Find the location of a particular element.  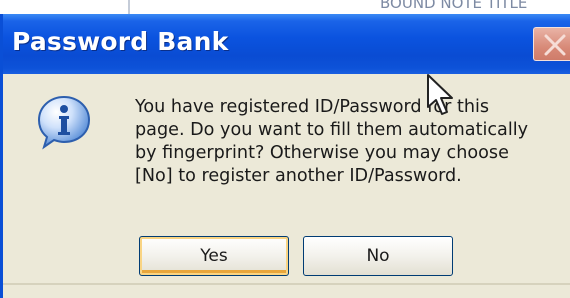

dialog-bottom-edge is located at coordinates (286, 284).